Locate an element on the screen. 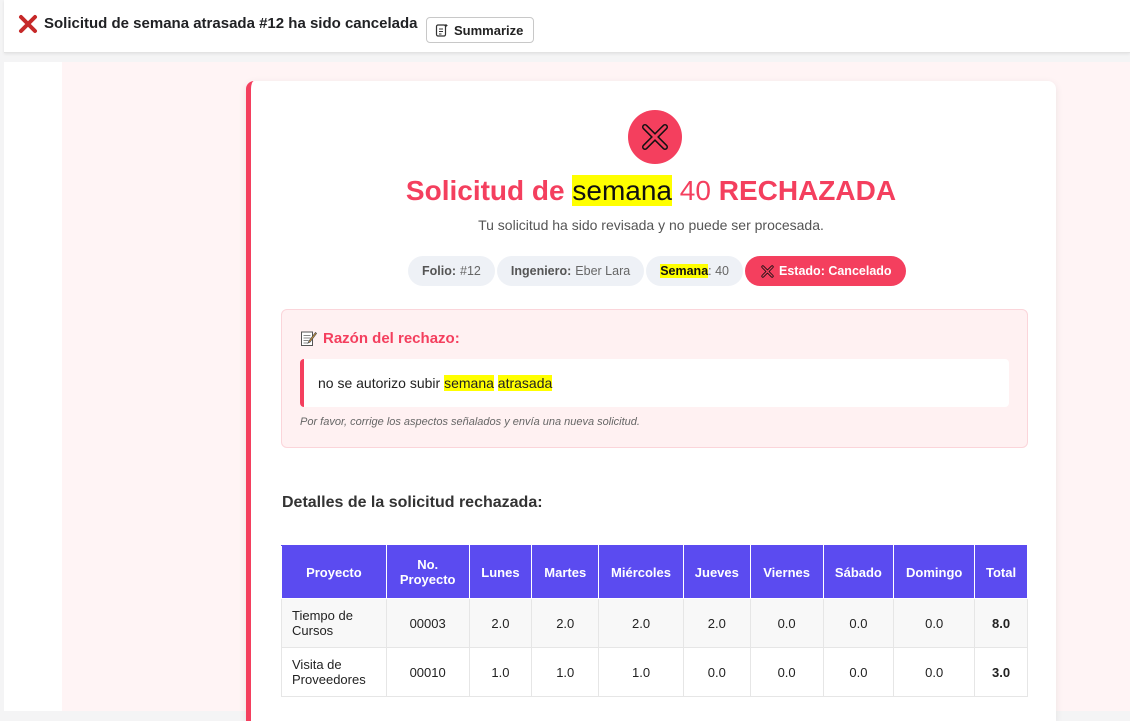  reason-heading: Razón del rechazo: is located at coordinates (380, 338).